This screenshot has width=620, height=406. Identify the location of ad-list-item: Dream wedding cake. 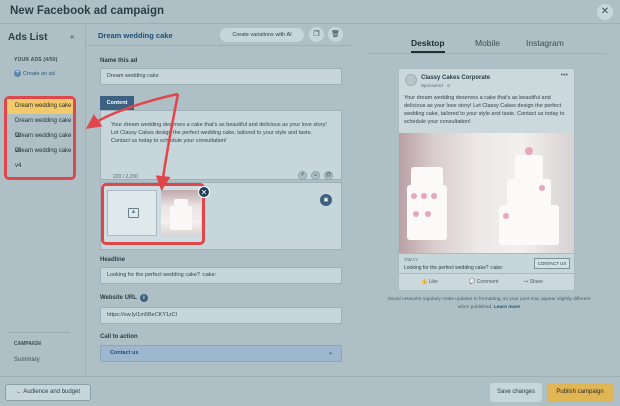
(40, 106).